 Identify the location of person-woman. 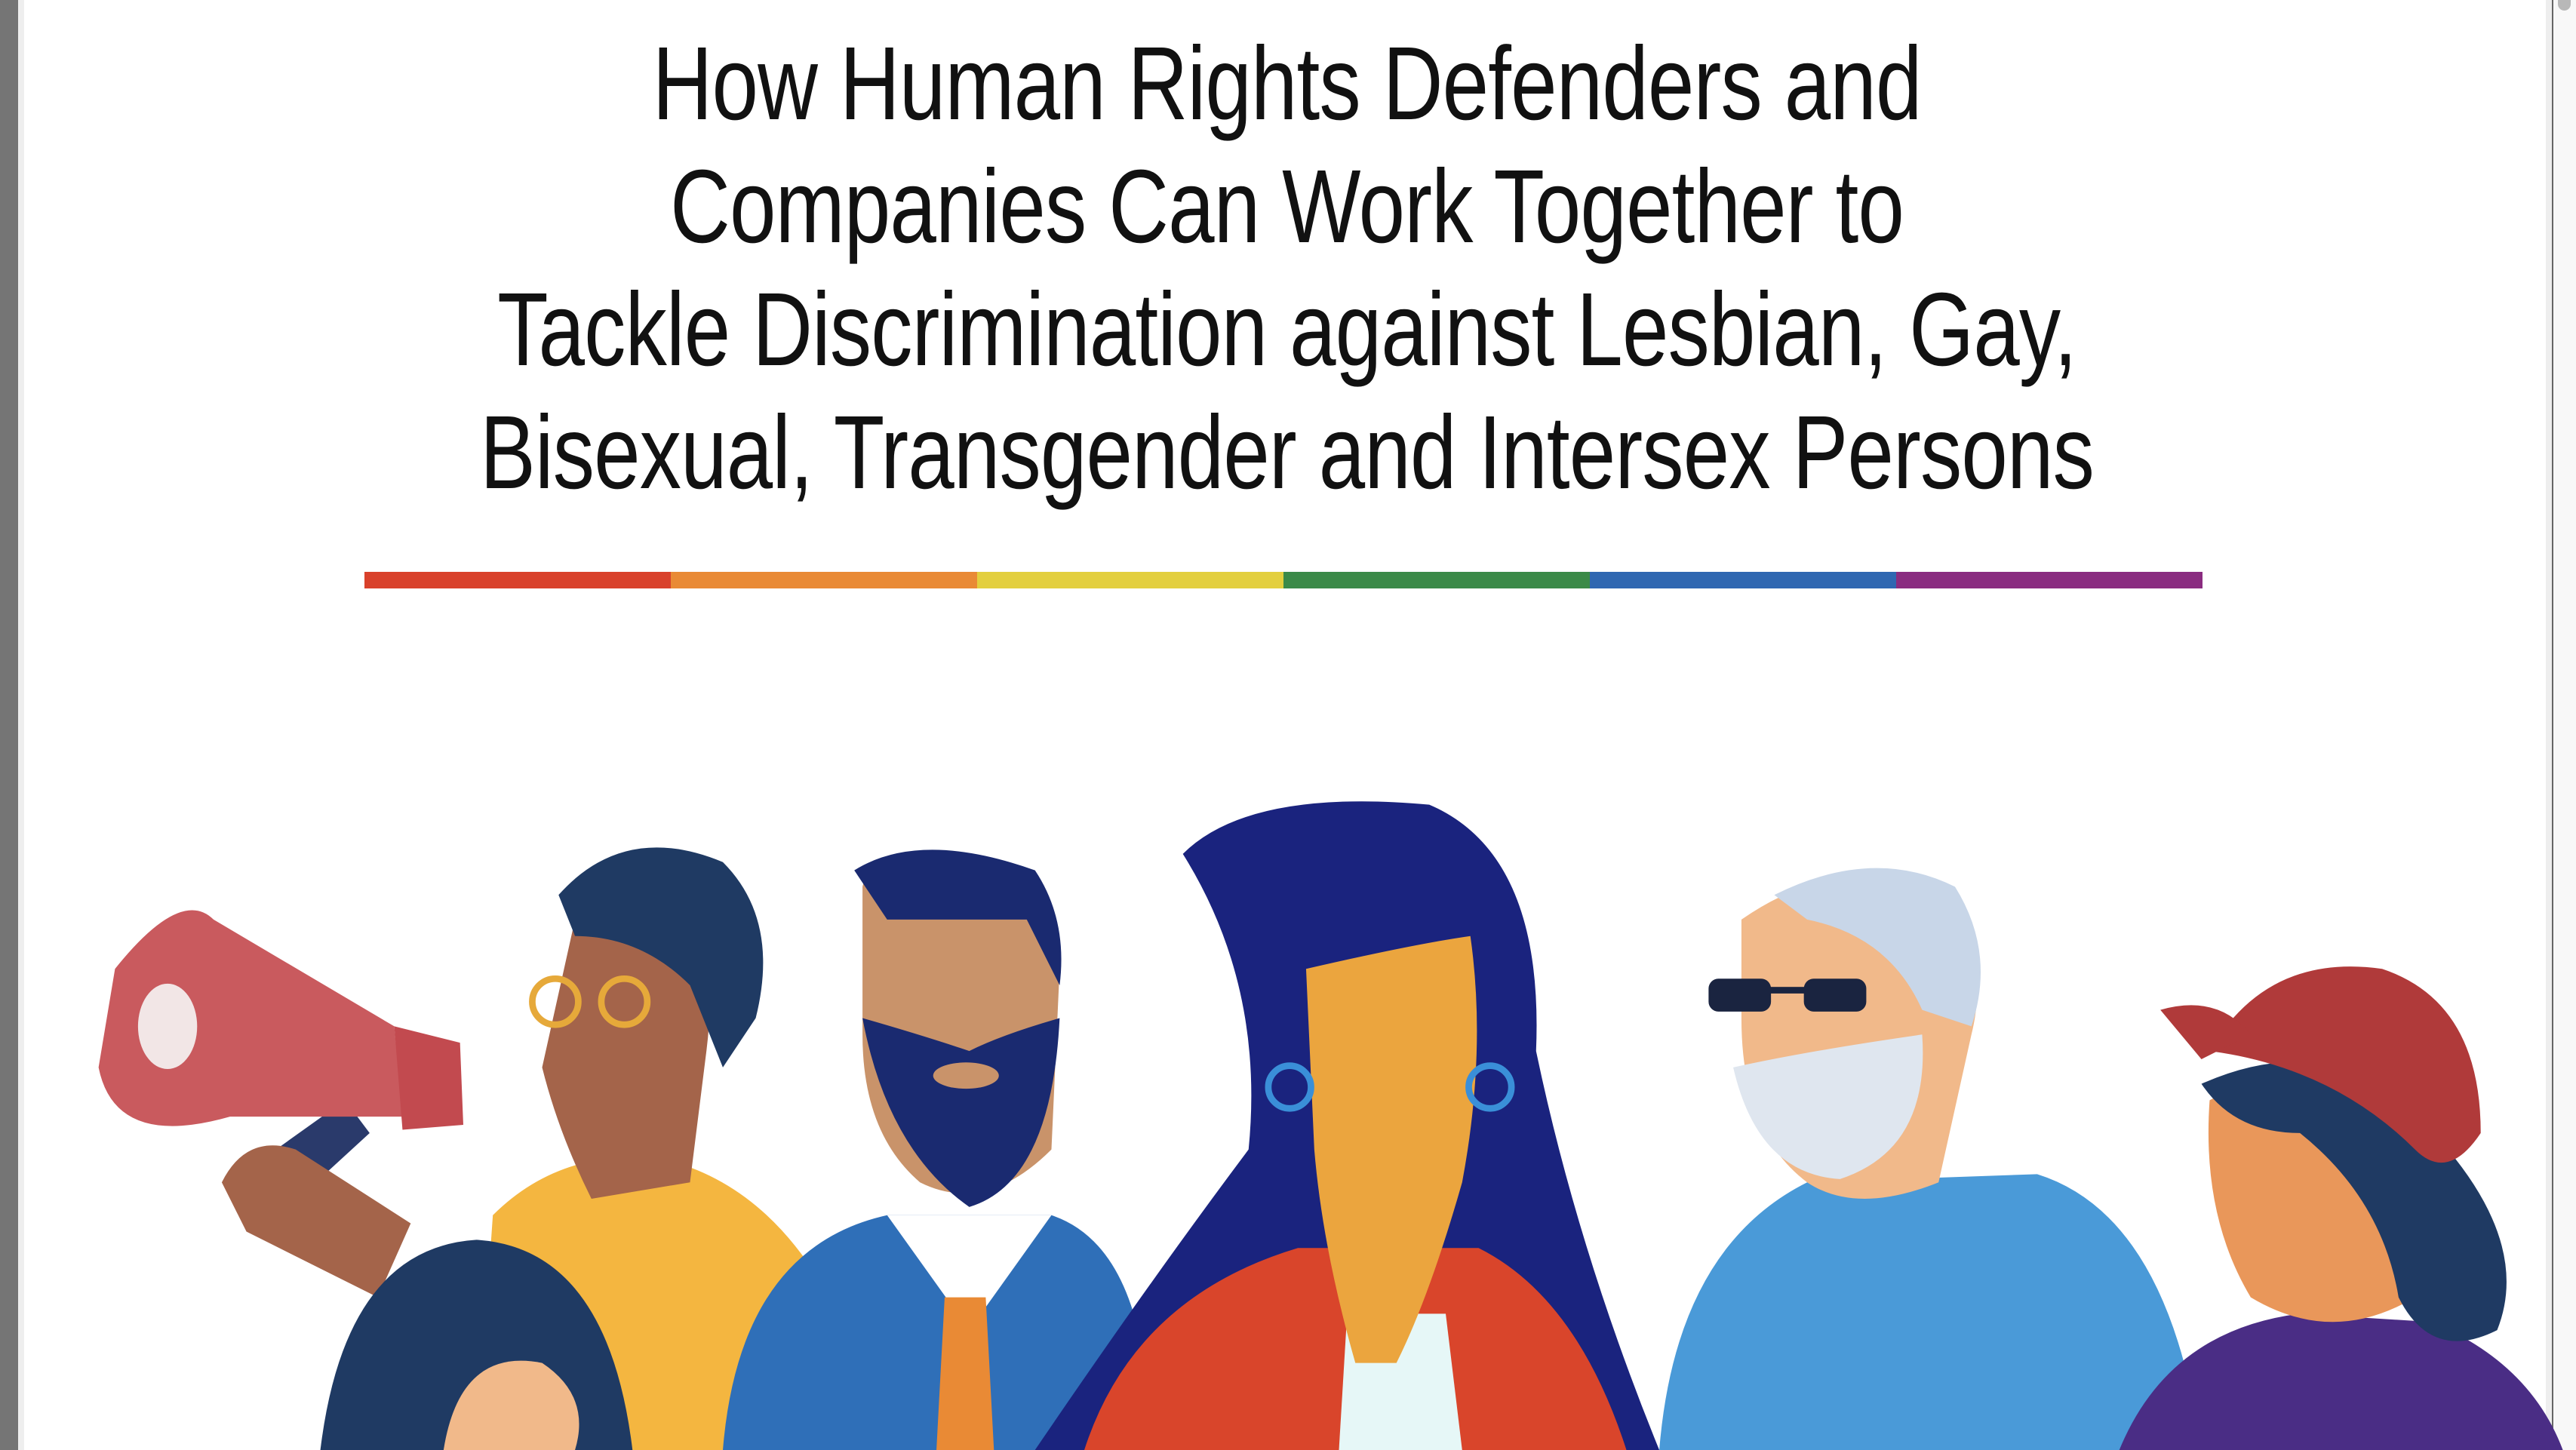
(1347, 1125).